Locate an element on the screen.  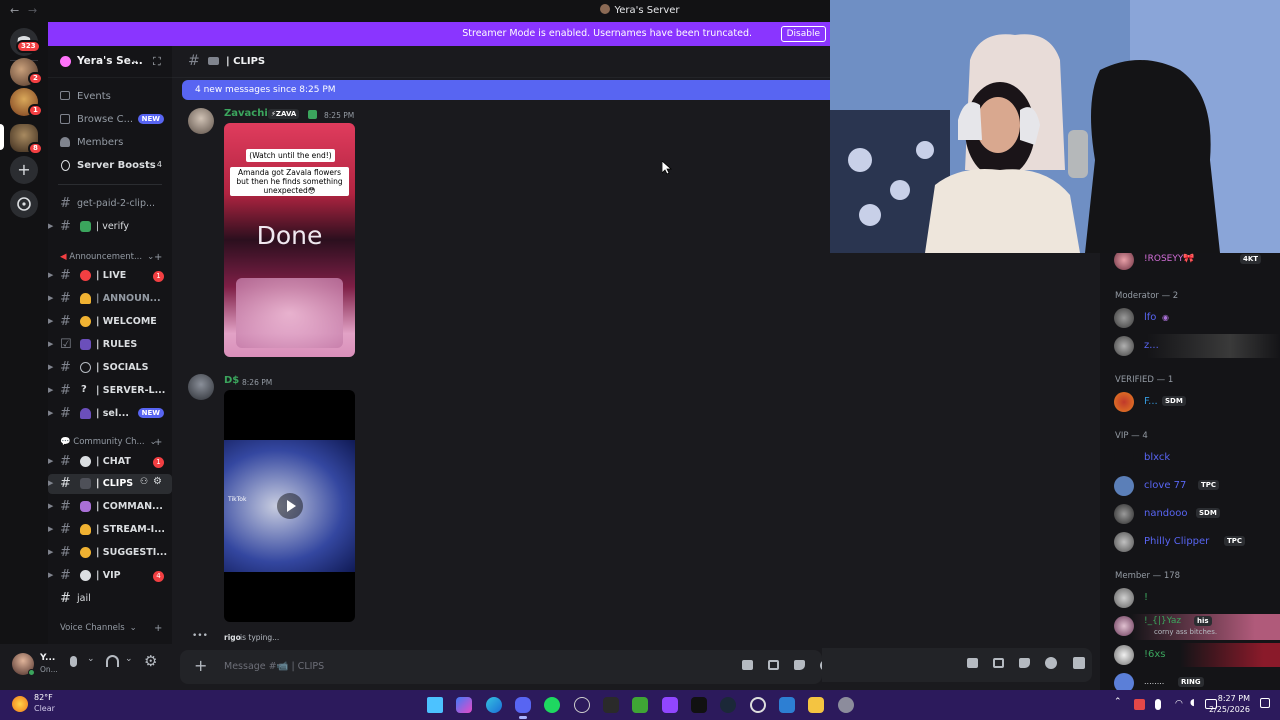
copilot-icon is located at coordinates (464, 705).